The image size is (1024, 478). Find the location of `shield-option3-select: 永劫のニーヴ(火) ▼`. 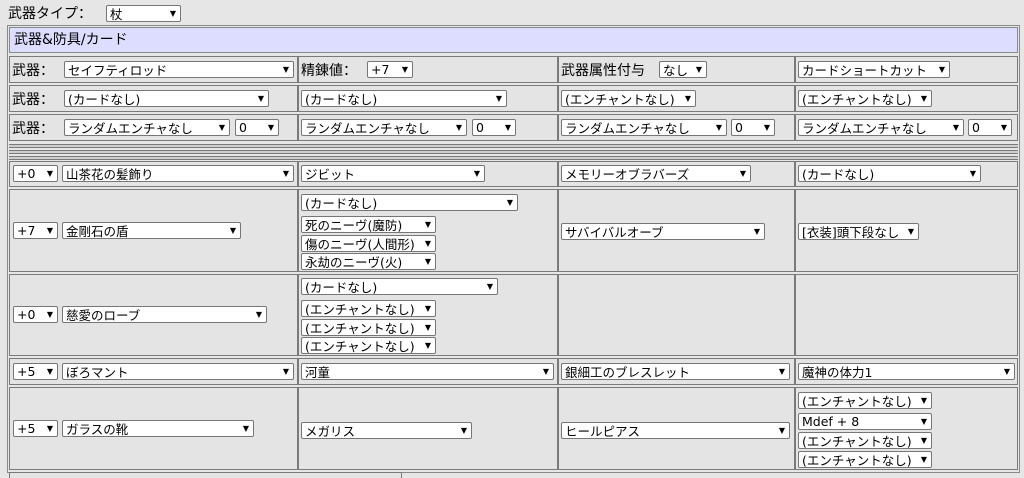

shield-option3-select: 永劫のニーヴ(火) ▼ is located at coordinates (368, 261).